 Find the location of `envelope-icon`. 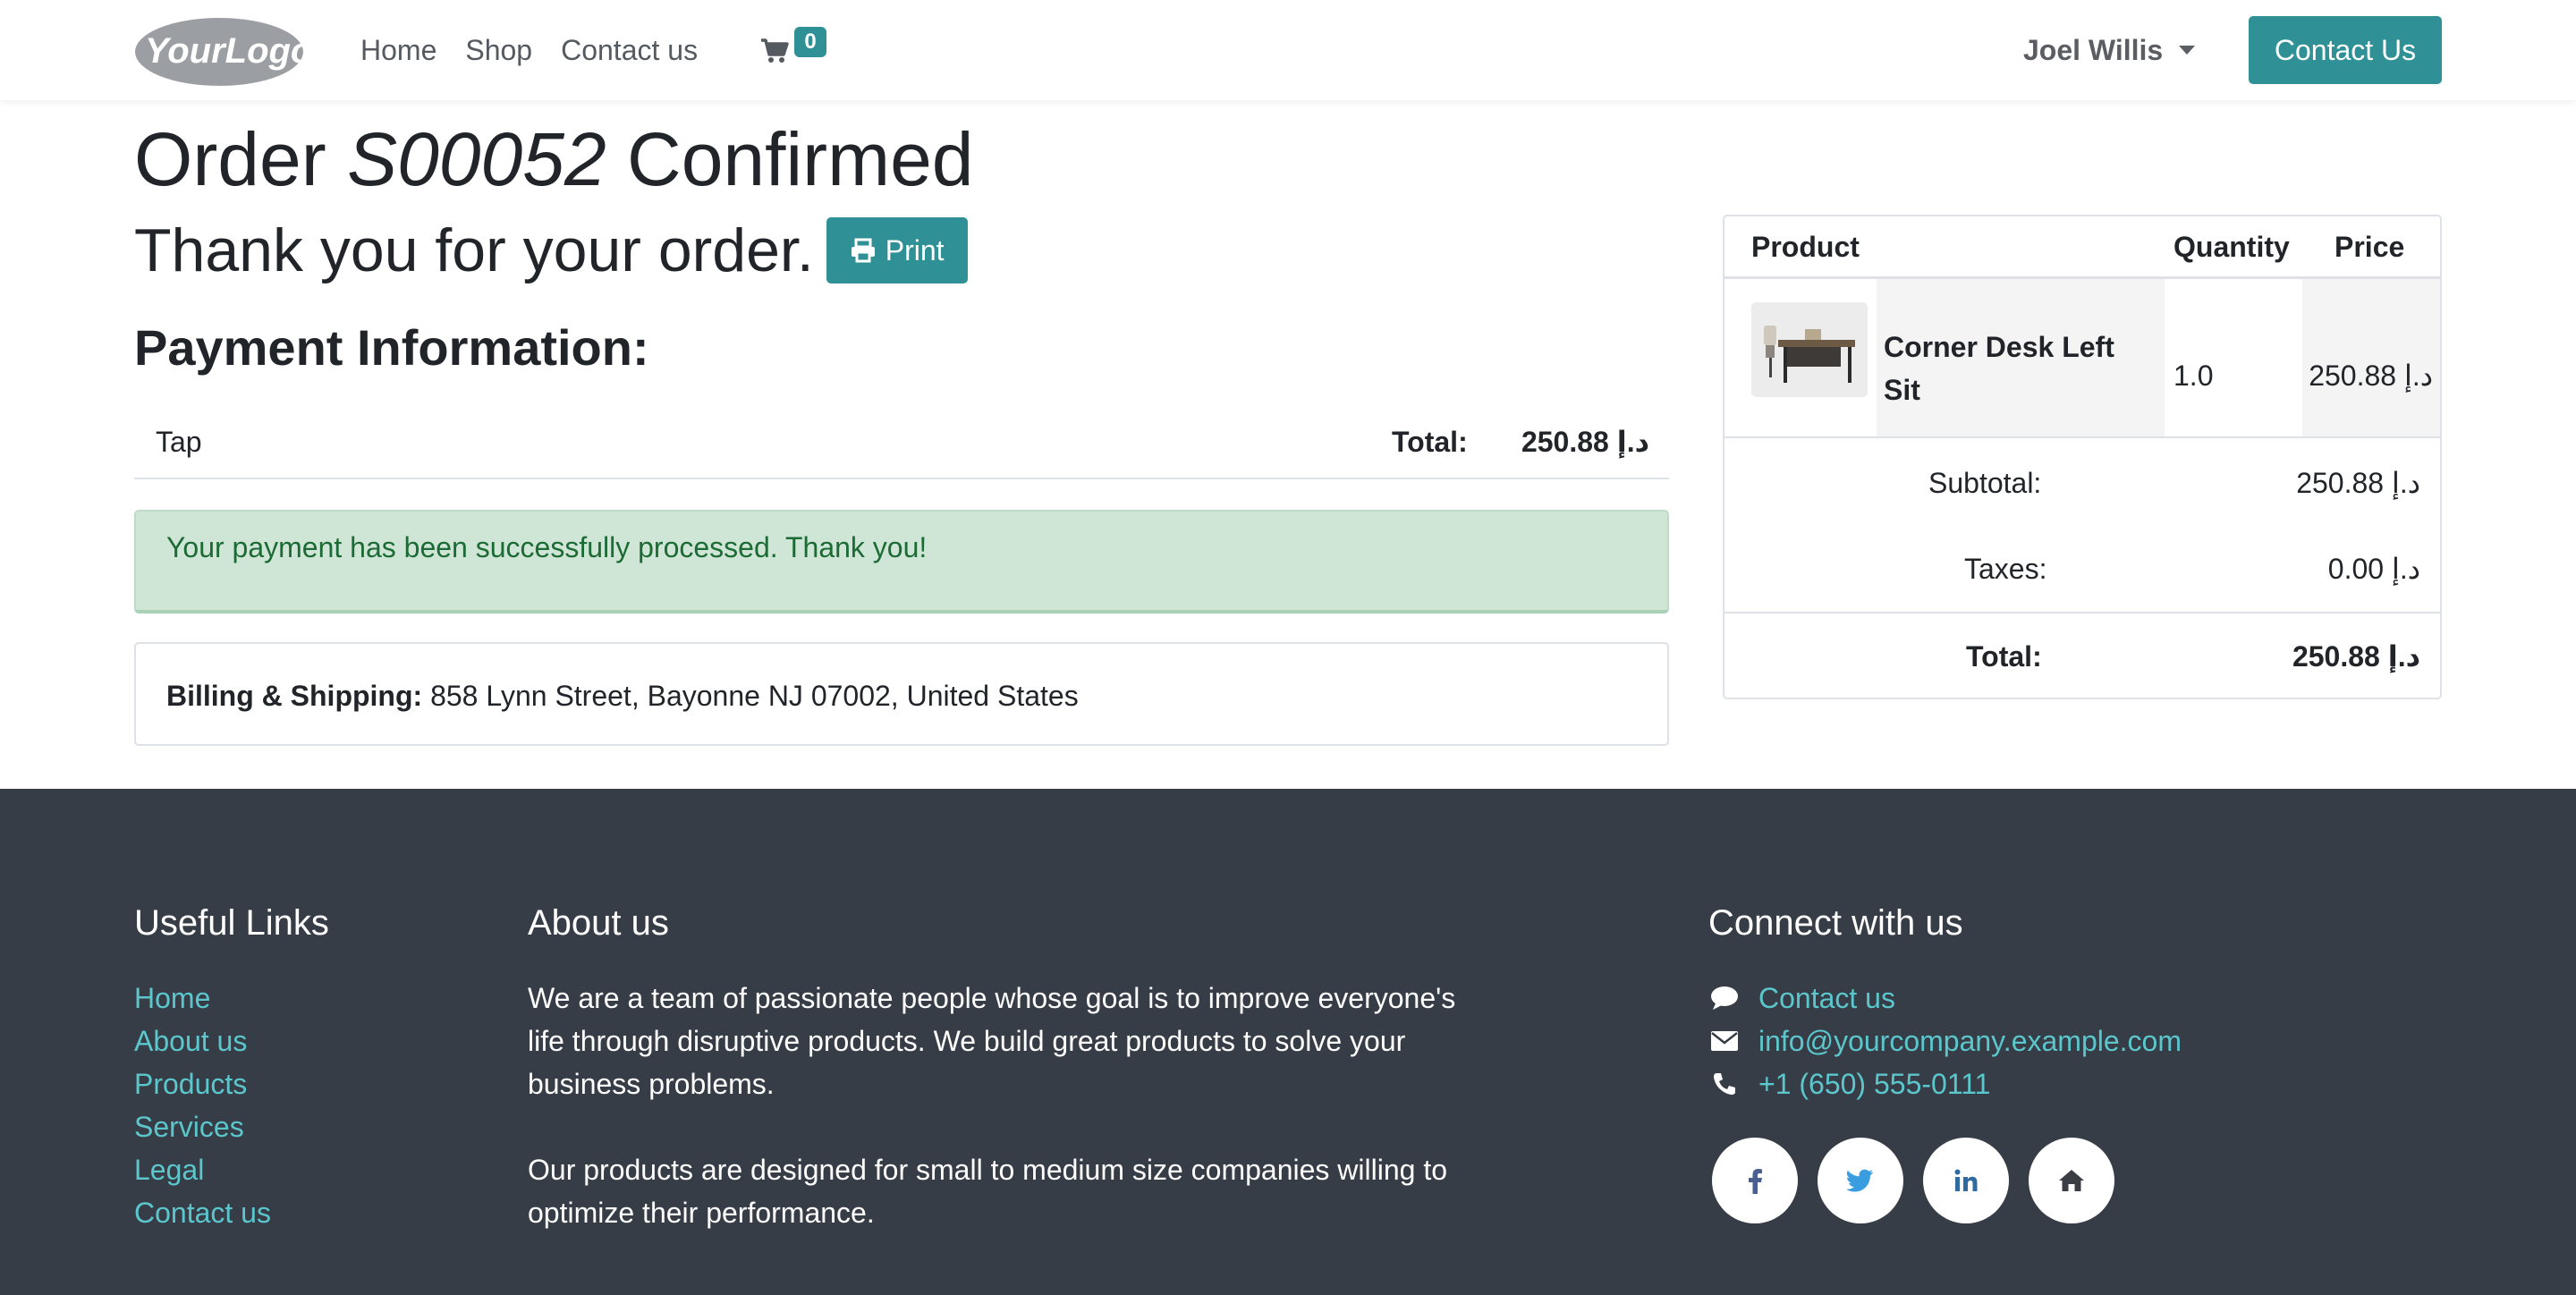

envelope-icon is located at coordinates (1724, 1041).